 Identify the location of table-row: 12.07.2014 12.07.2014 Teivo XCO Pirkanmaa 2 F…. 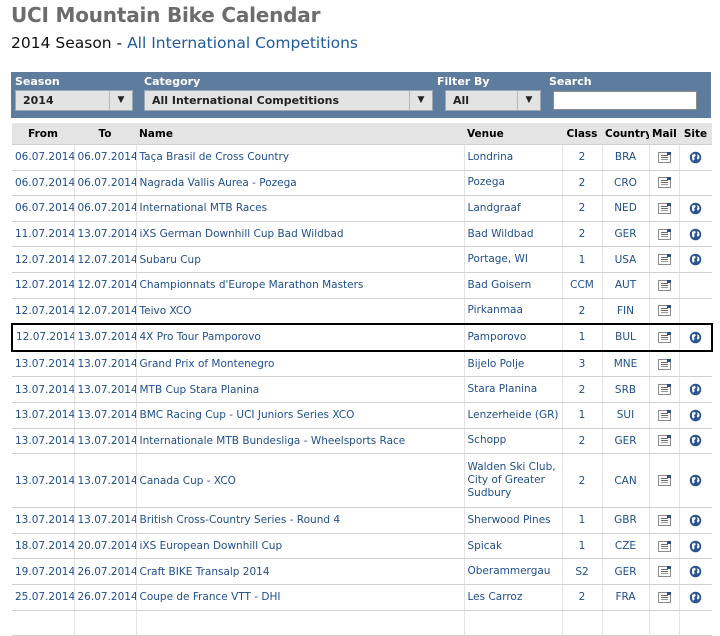
(362, 311).